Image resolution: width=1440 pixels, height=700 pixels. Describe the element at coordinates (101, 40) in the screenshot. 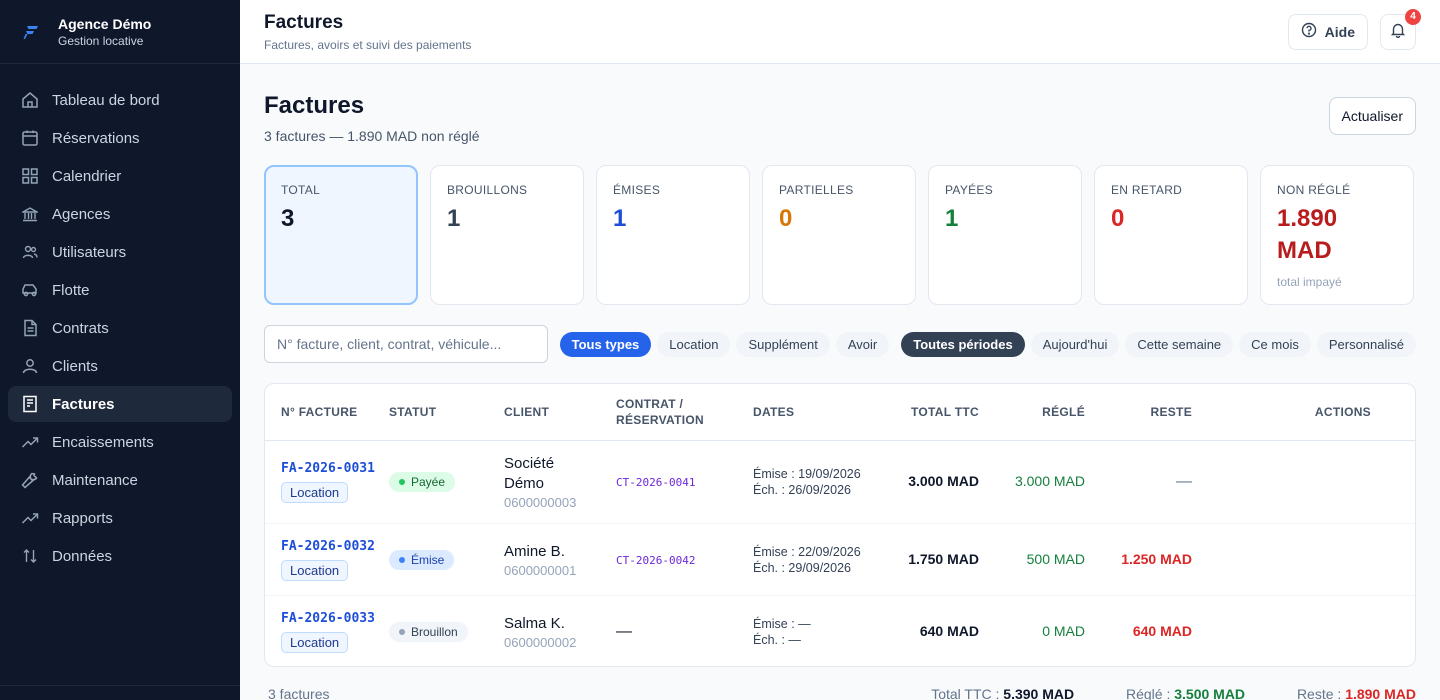

I see `brand-subtitle: Gestion locative` at that location.